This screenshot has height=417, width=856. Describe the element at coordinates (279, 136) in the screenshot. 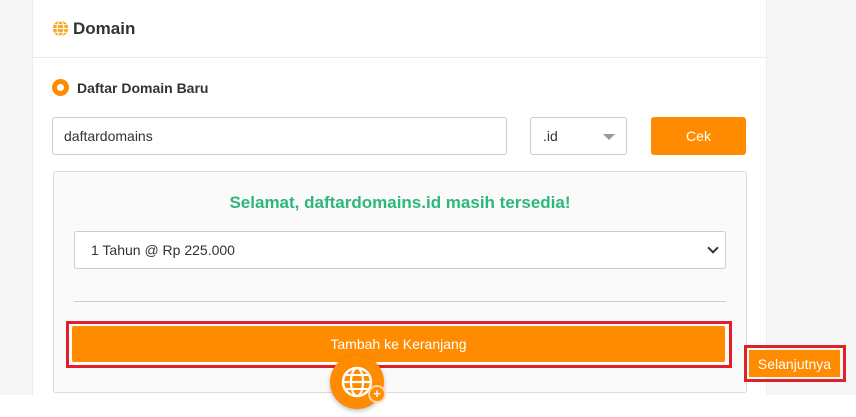

I see `domain-name-input` at that location.